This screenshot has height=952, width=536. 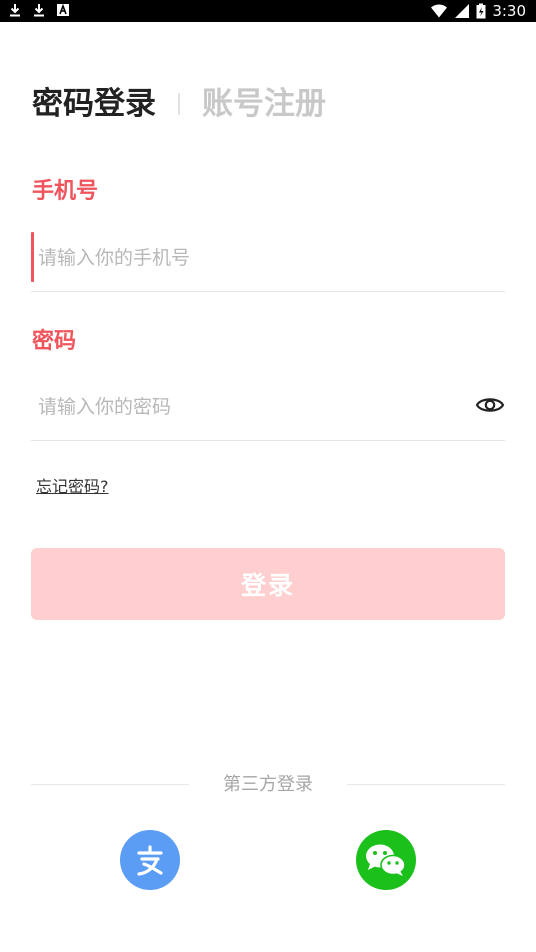 I want to click on wifi-icon, so click(x=439, y=11).